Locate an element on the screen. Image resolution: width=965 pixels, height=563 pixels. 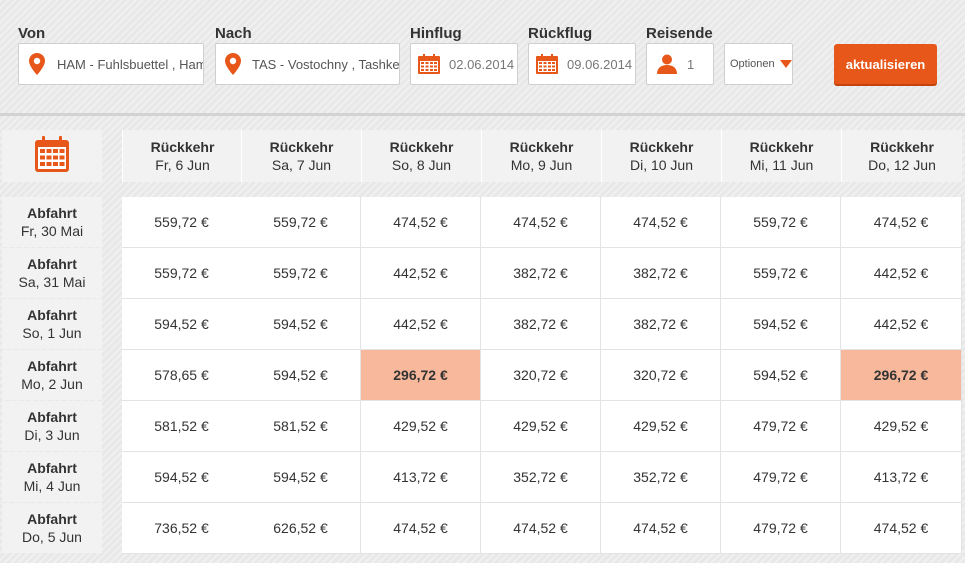
travelers-field: 1 is located at coordinates (680, 64).